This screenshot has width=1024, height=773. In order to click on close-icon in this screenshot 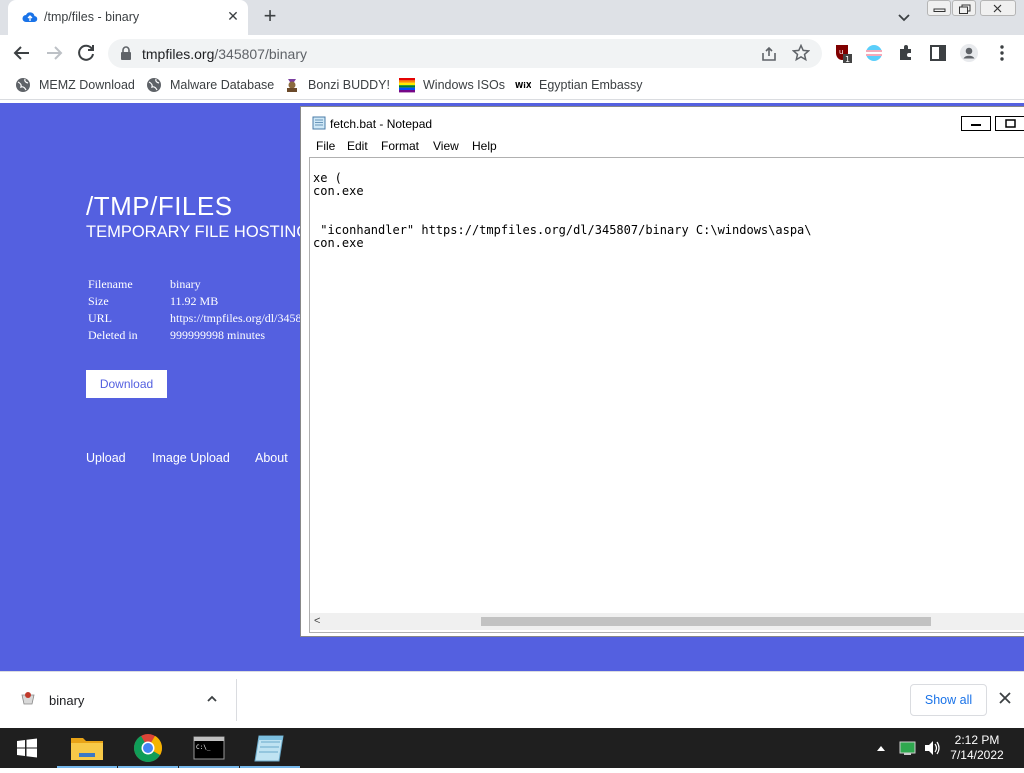, I will do `click(997, 8)`.